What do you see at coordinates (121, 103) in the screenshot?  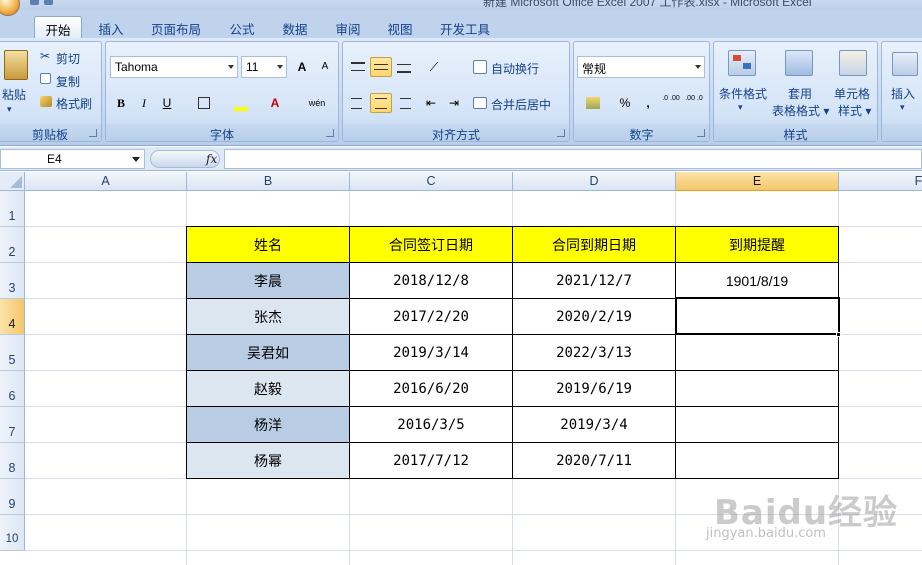 I see `bold-button: B` at bounding box center [121, 103].